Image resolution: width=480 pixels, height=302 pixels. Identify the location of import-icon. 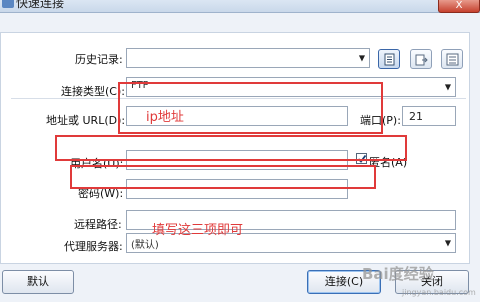
(421, 60).